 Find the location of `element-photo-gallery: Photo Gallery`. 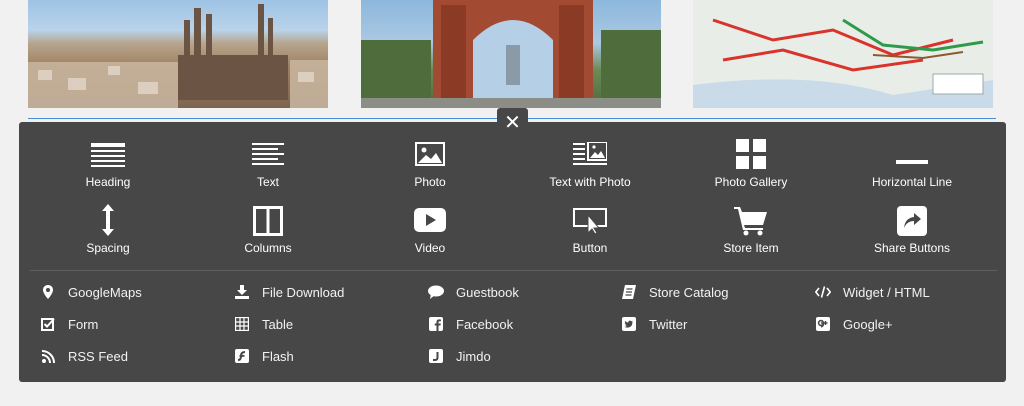

element-photo-gallery: Photo Gallery is located at coordinates (751, 169).